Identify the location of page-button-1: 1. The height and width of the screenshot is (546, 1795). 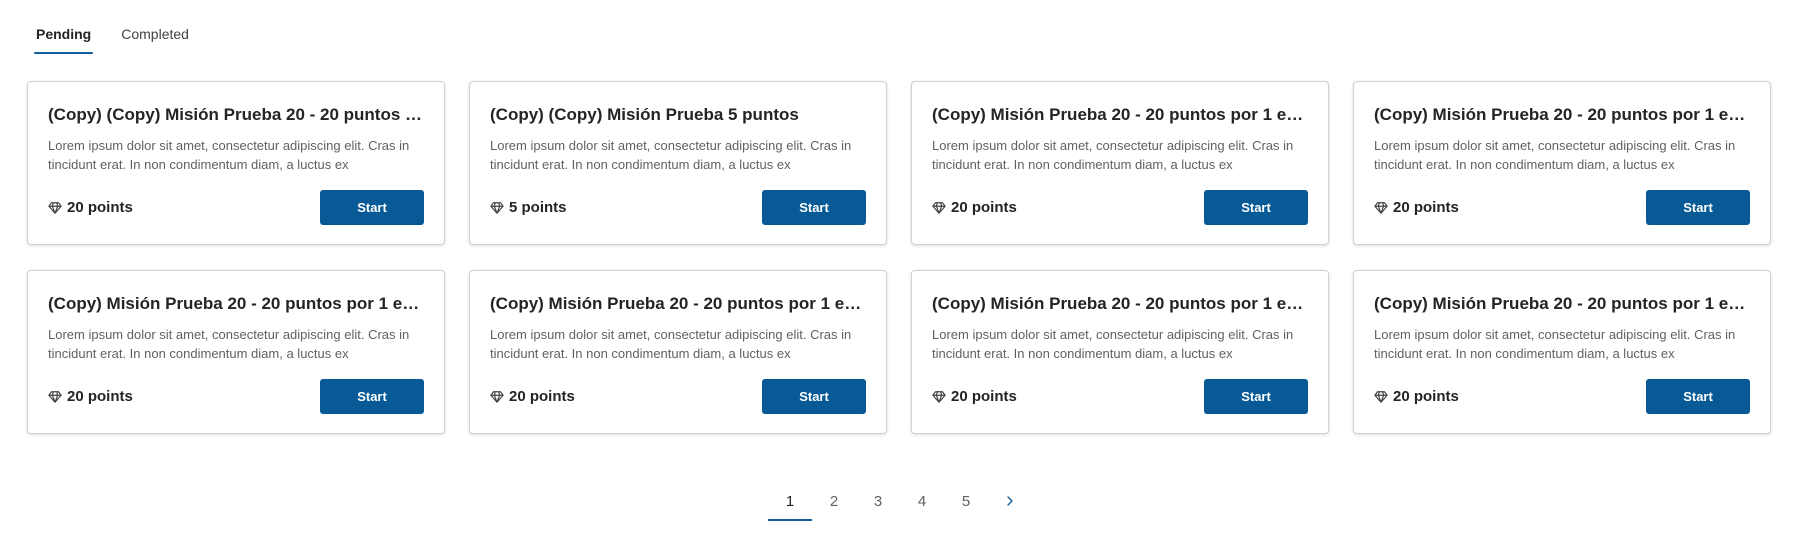
(790, 502).